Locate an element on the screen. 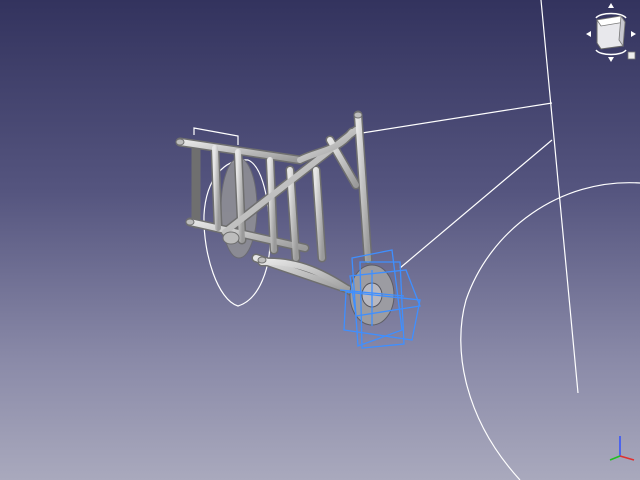 This screenshot has width=640, height=480. rotate-down-arrow is located at coordinates (611, 59).